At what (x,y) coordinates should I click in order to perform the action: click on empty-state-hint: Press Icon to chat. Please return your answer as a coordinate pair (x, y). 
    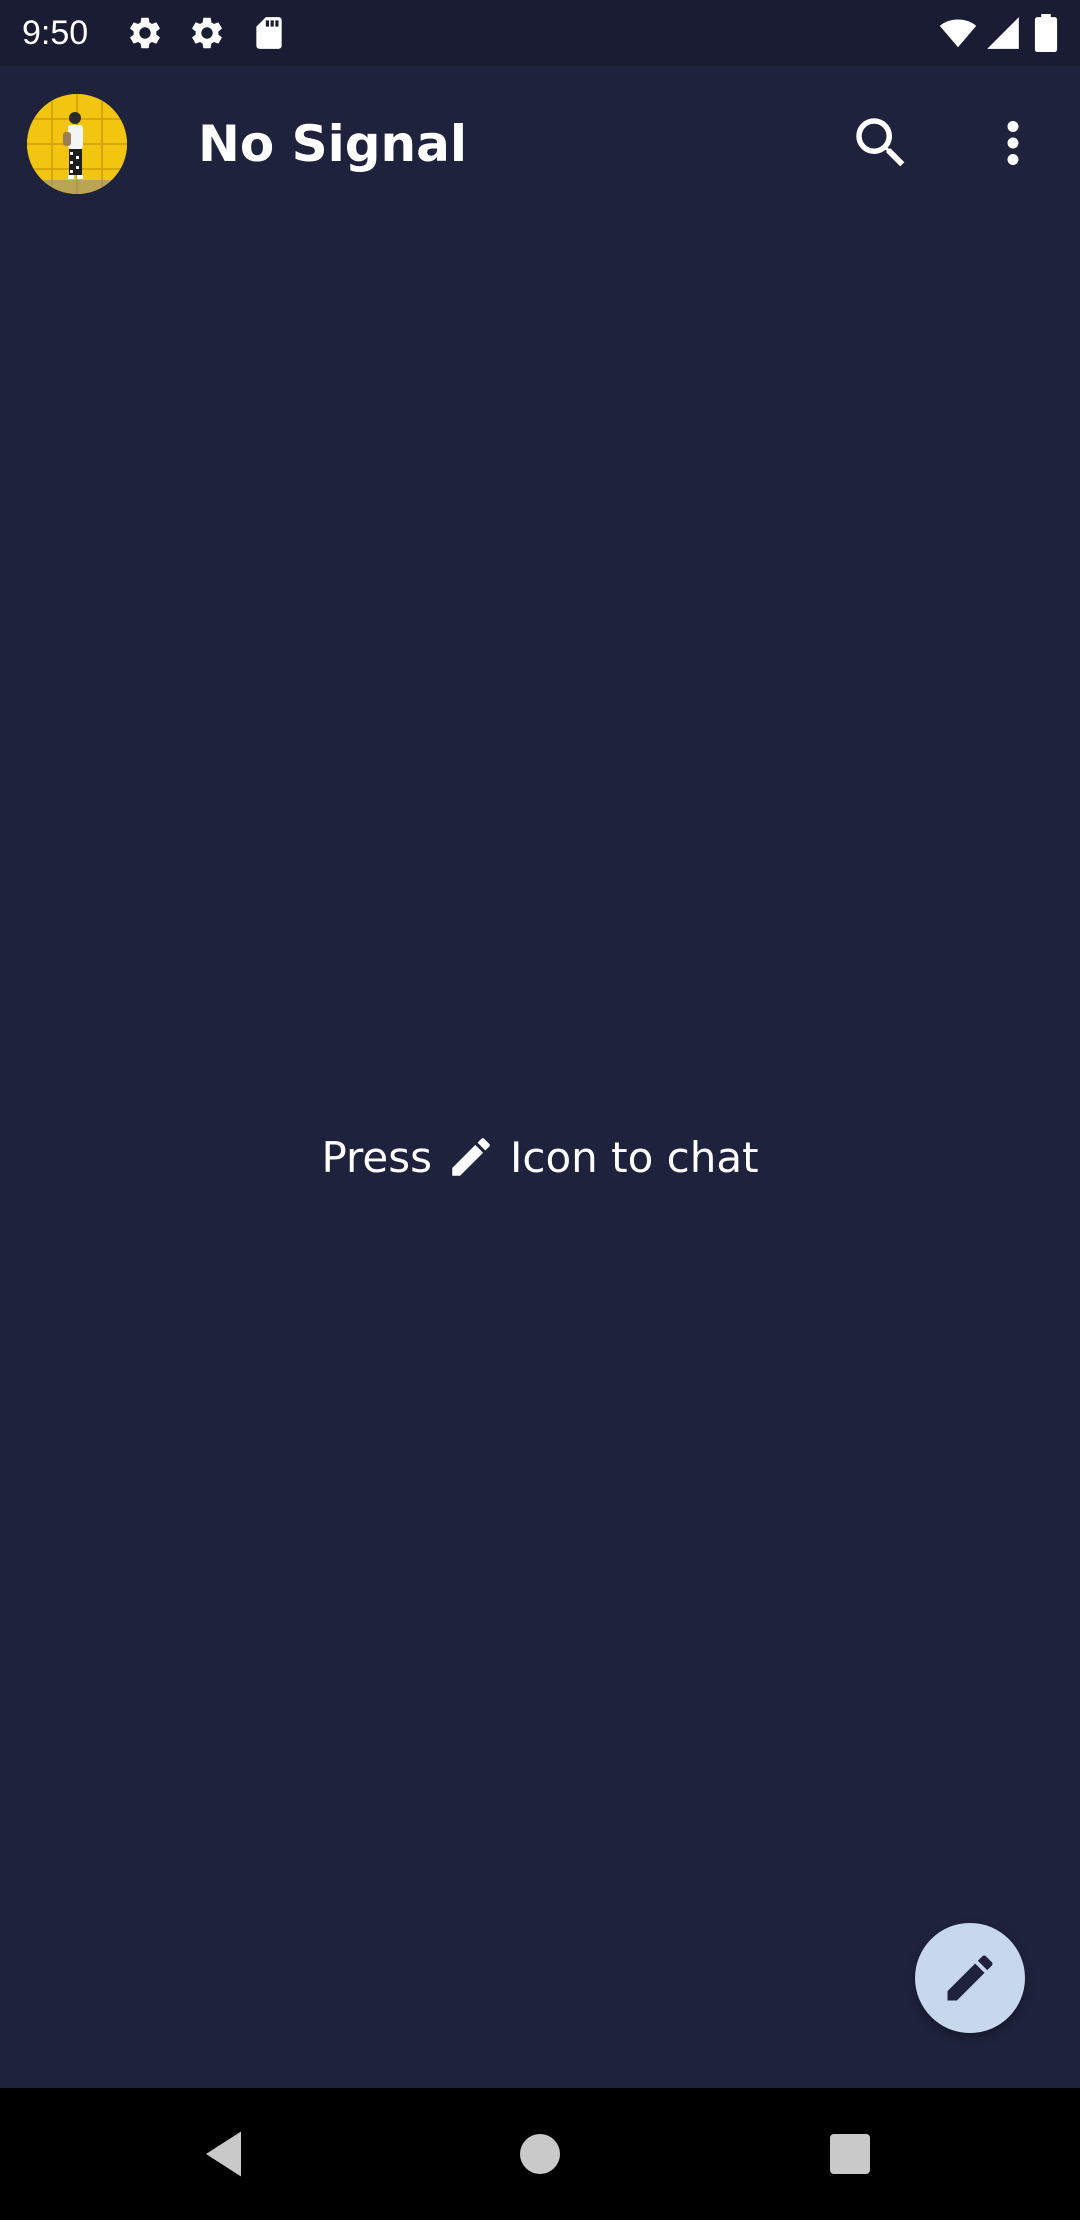
    Looking at the image, I should click on (540, 1157).